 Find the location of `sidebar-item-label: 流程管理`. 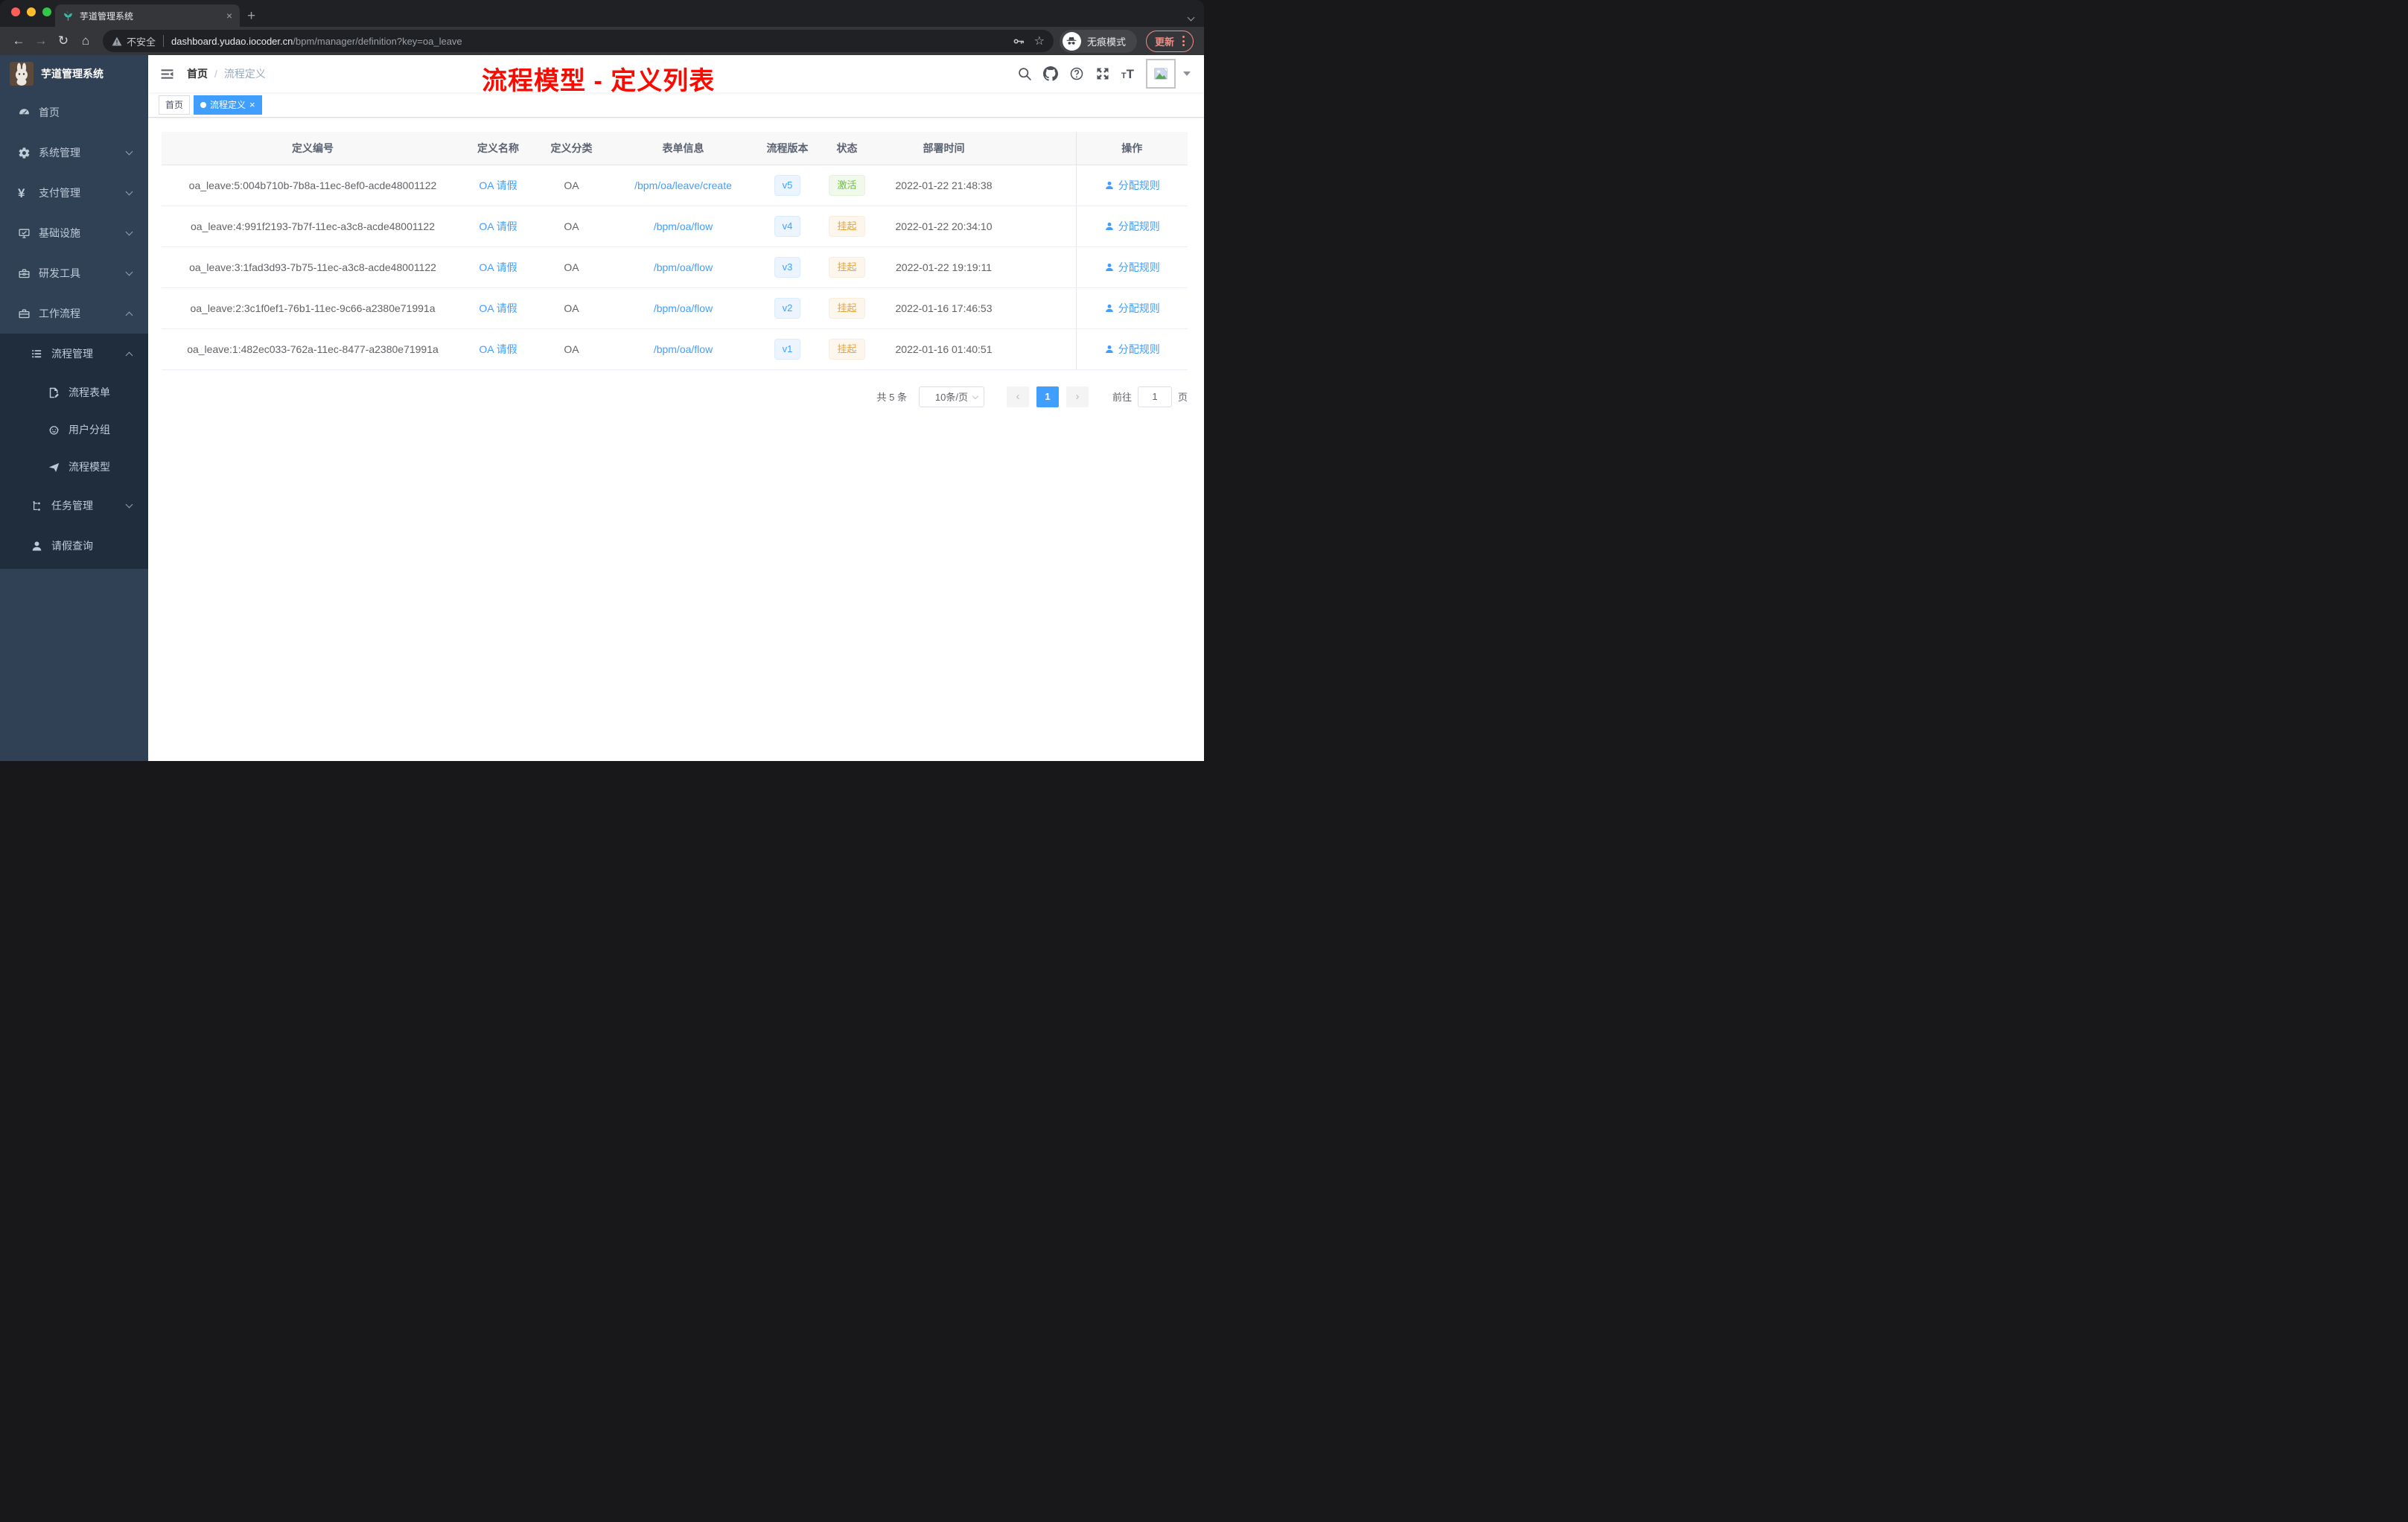

sidebar-item-label: 流程管理 is located at coordinates (72, 354).